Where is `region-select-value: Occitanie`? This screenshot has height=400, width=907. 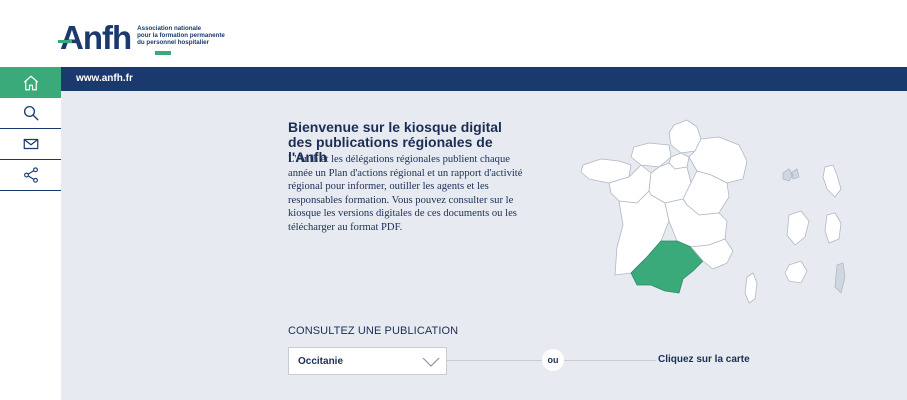 region-select-value: Occitanie is located at coordinates (321, 361).